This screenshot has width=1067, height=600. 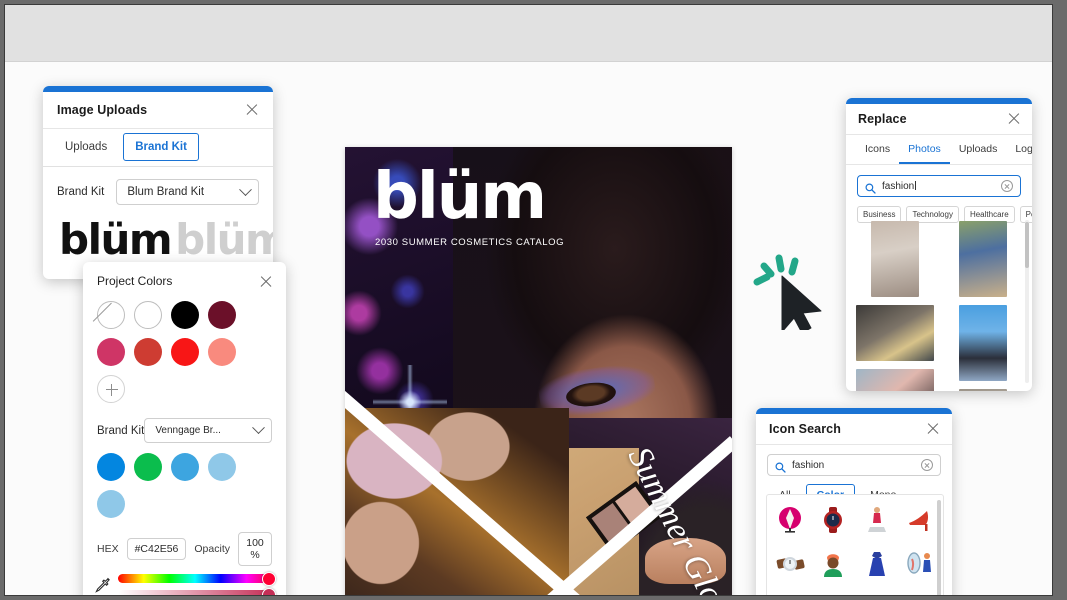 What do you see at coordinates (148, 315) in the screenshot?
I see `swatch-white` at bounding box center [148, 315].